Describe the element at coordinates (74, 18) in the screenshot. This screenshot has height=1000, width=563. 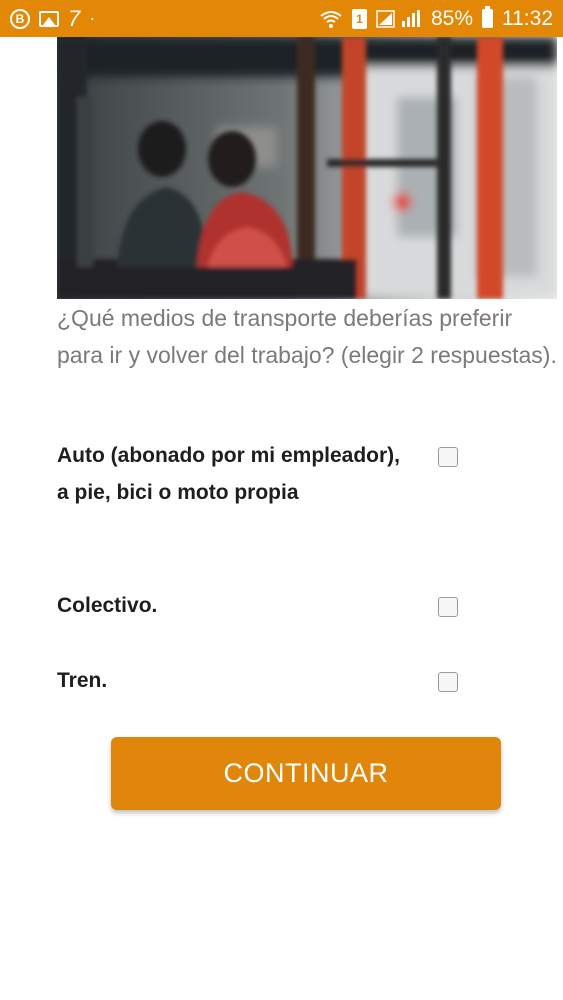
I see `seven-icon: 7` at that location.